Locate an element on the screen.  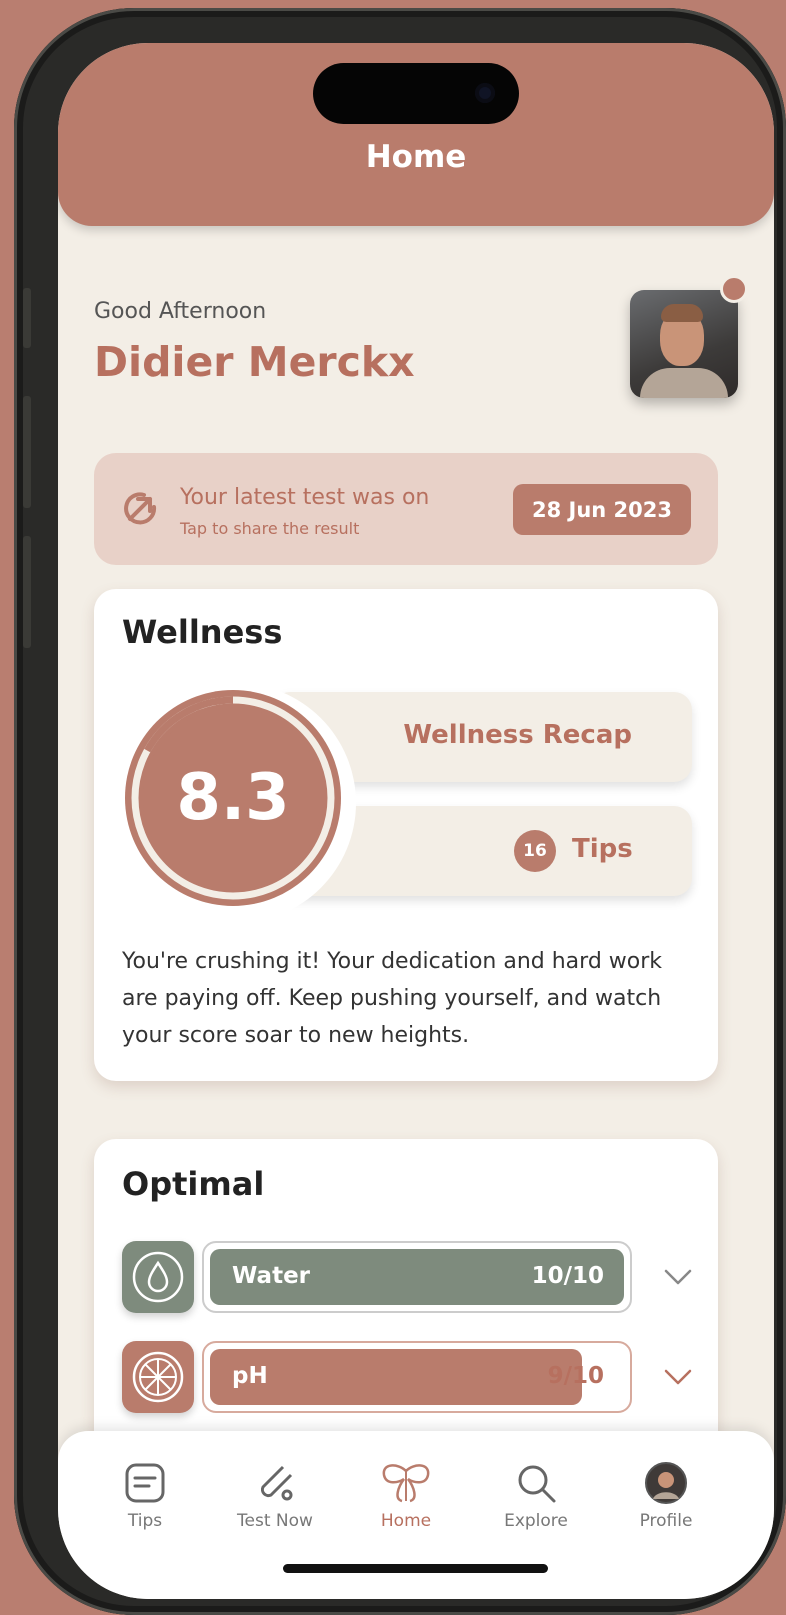
side-button-volume-down is located at coordinates (27, 592).